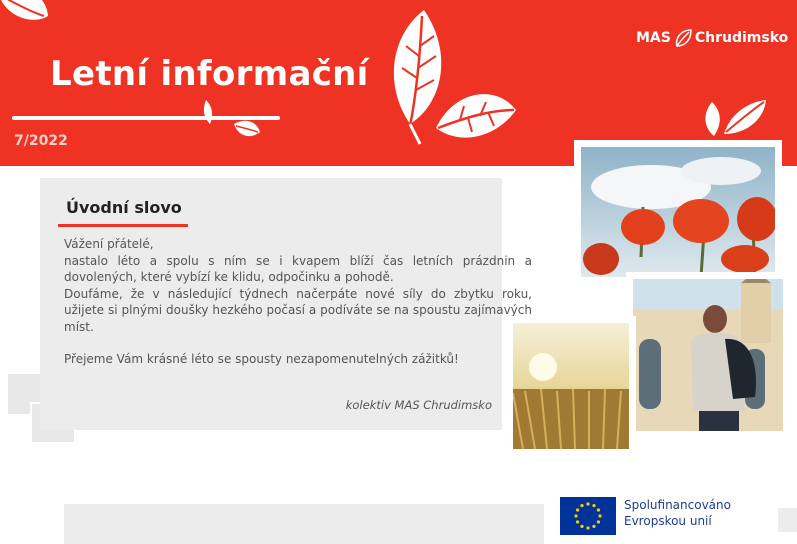 The image size is (797, 544). I want to click on logo-name: Chrudimsko, so click(741, 38).